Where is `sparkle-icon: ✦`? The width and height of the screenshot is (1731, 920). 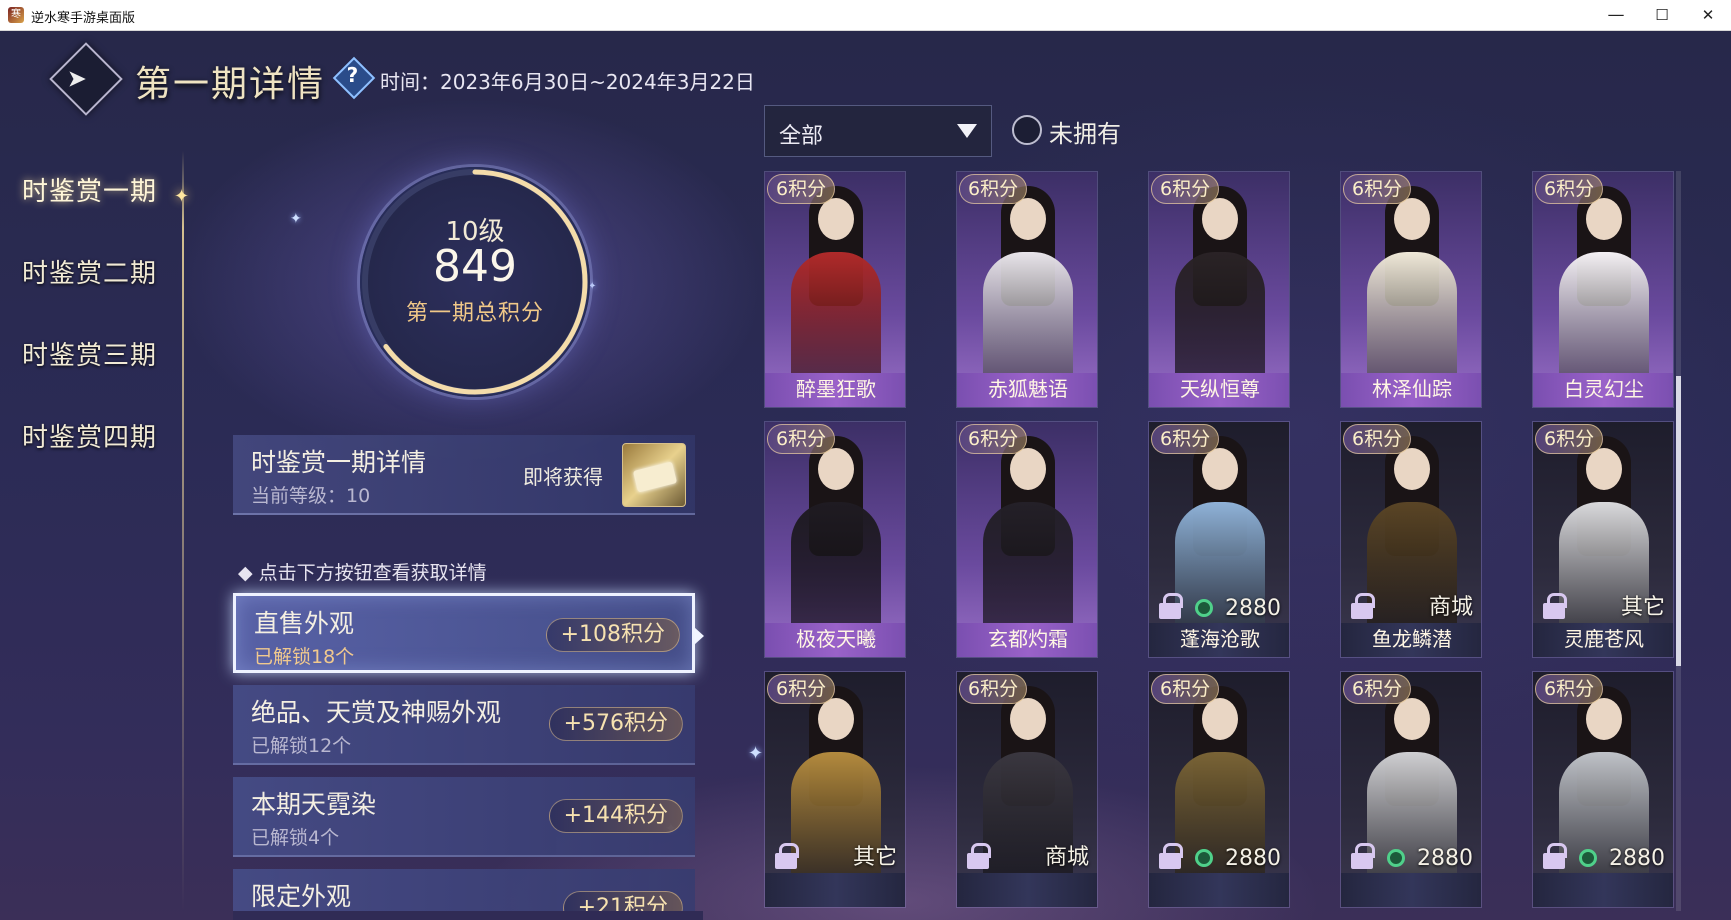 sparkle-icon: ✦ is located at coordinates (756, 753).